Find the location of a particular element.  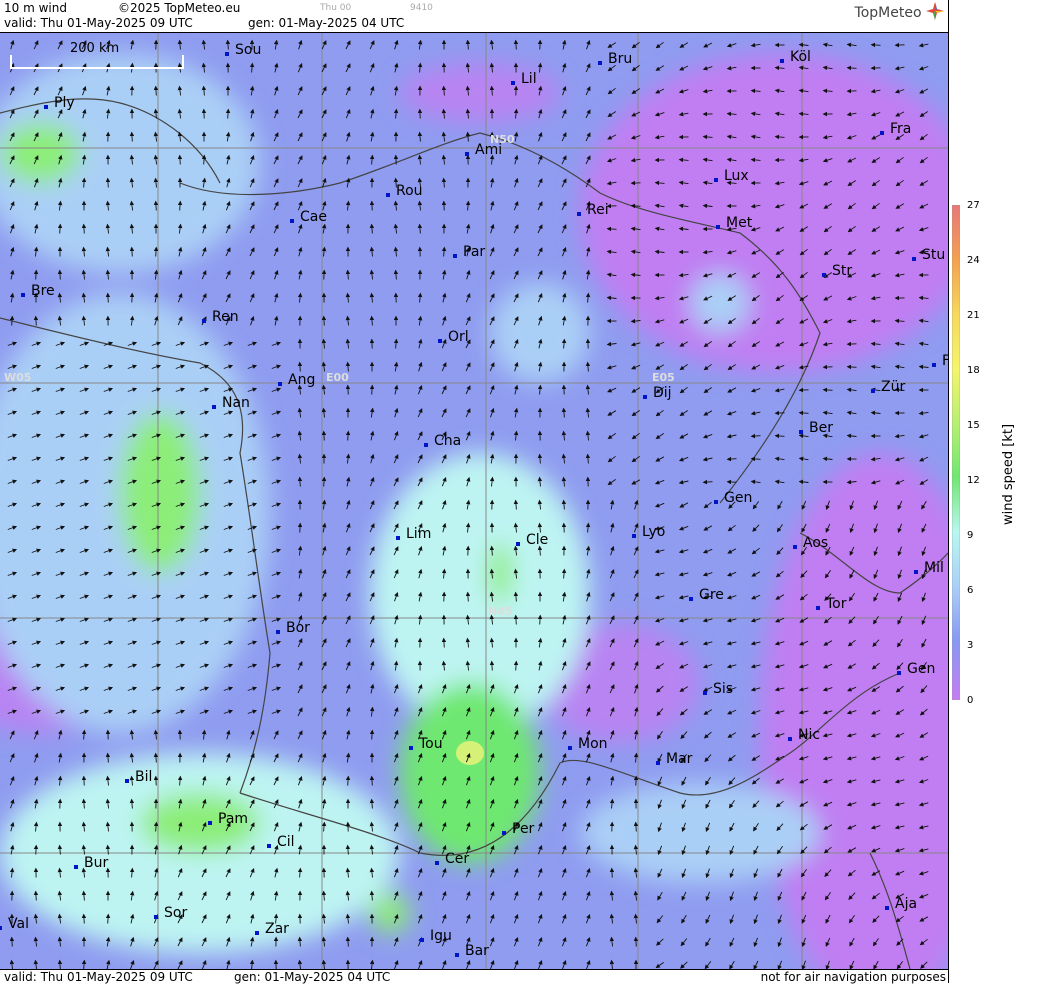

city-label: Rou is located at coordinates (409, 191).